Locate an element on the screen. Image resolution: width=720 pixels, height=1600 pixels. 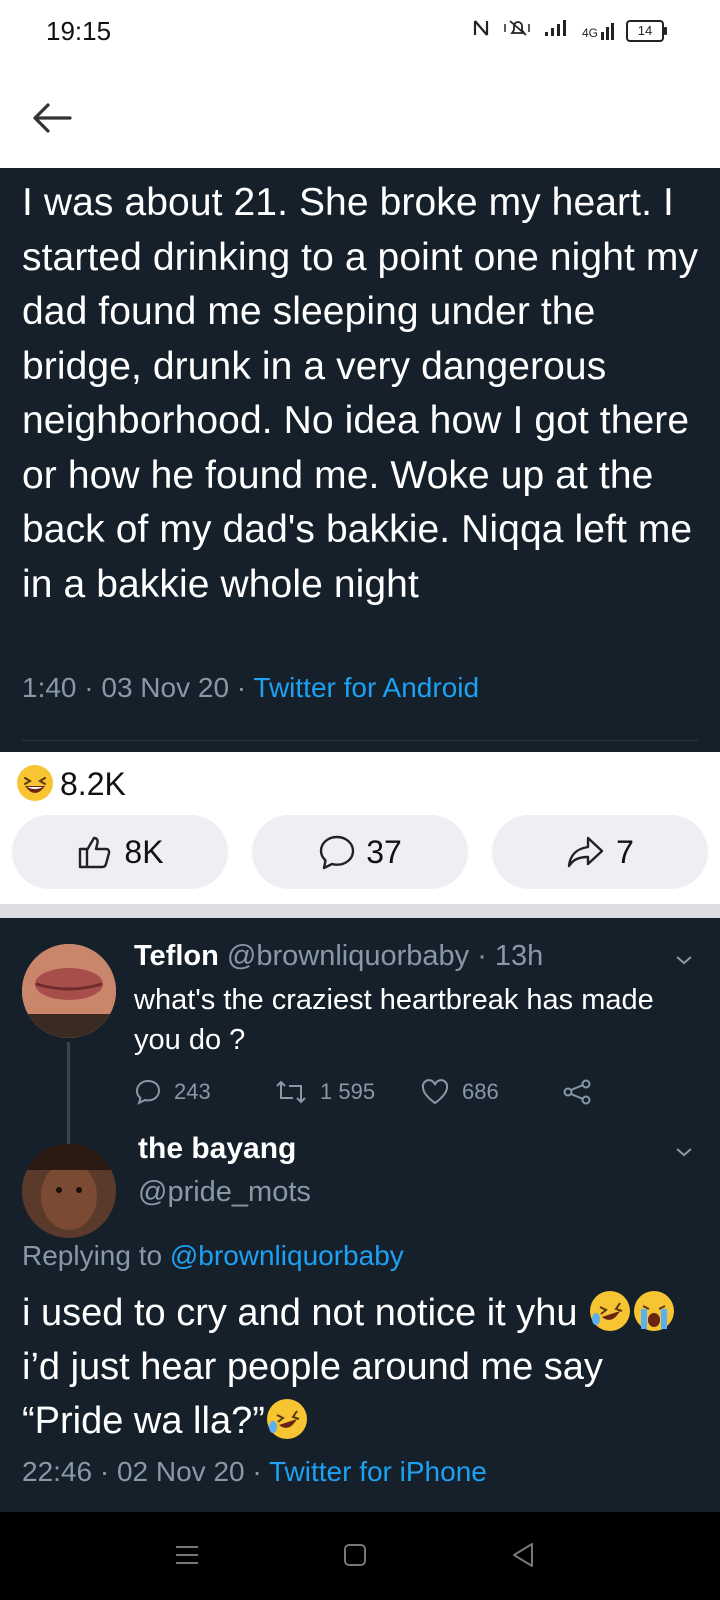
system-nav-bar is located at coordinates (360, 1556).